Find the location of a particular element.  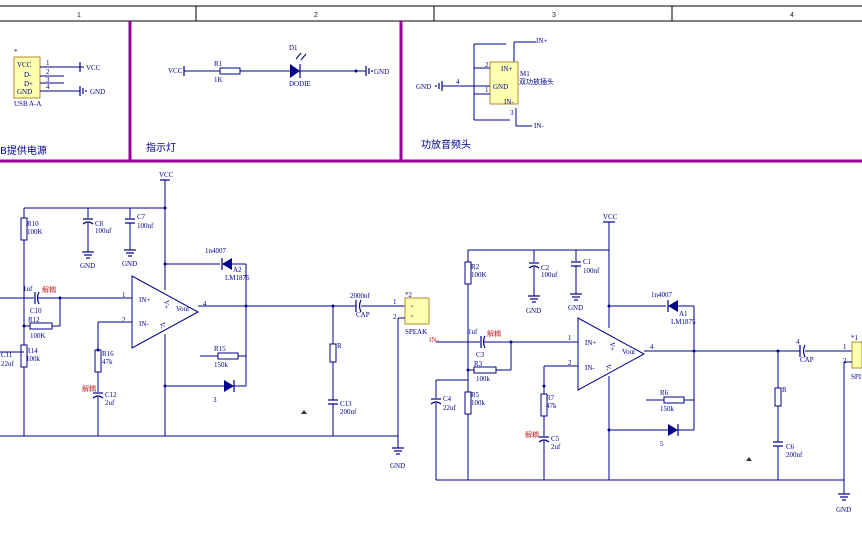

usb-pin-num-1: 1 is located at coordinates (48, 63).